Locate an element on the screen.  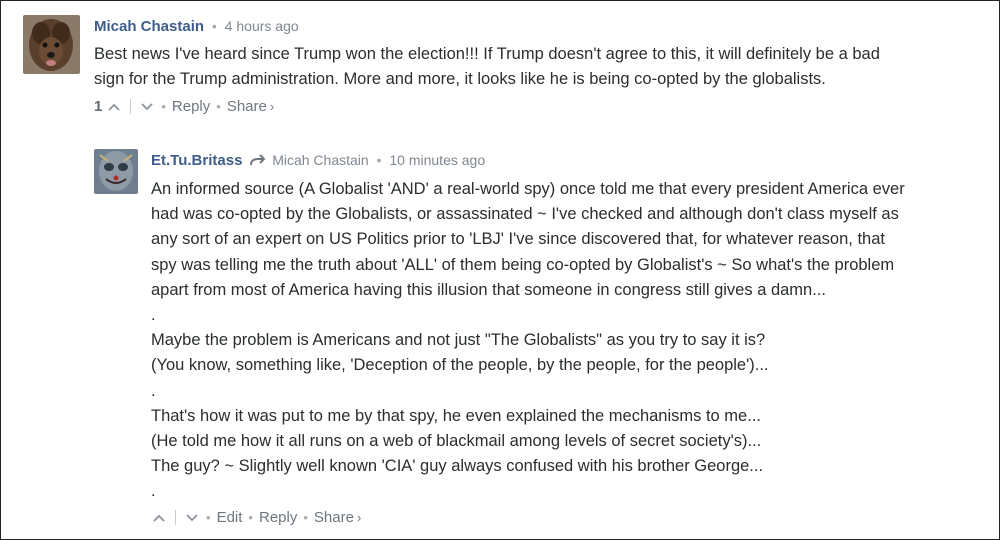
reply-arrow-icon is located at coordinates (258, 160).